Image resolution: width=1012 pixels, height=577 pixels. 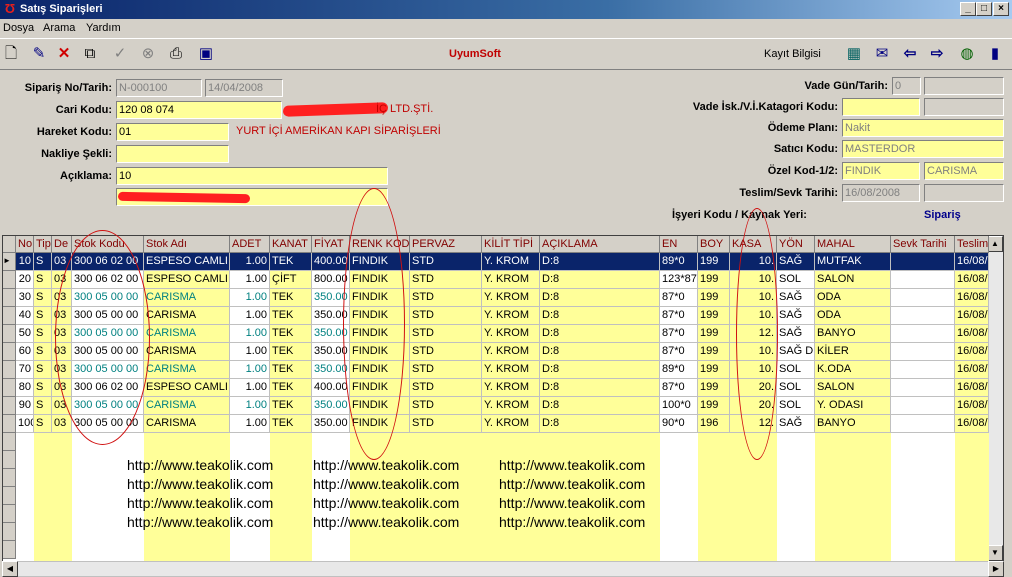 What do you see at coordinates (714, 244) in the screenshot?
I see `grid-header-cell: BOY` at bounding box center [714, 244].